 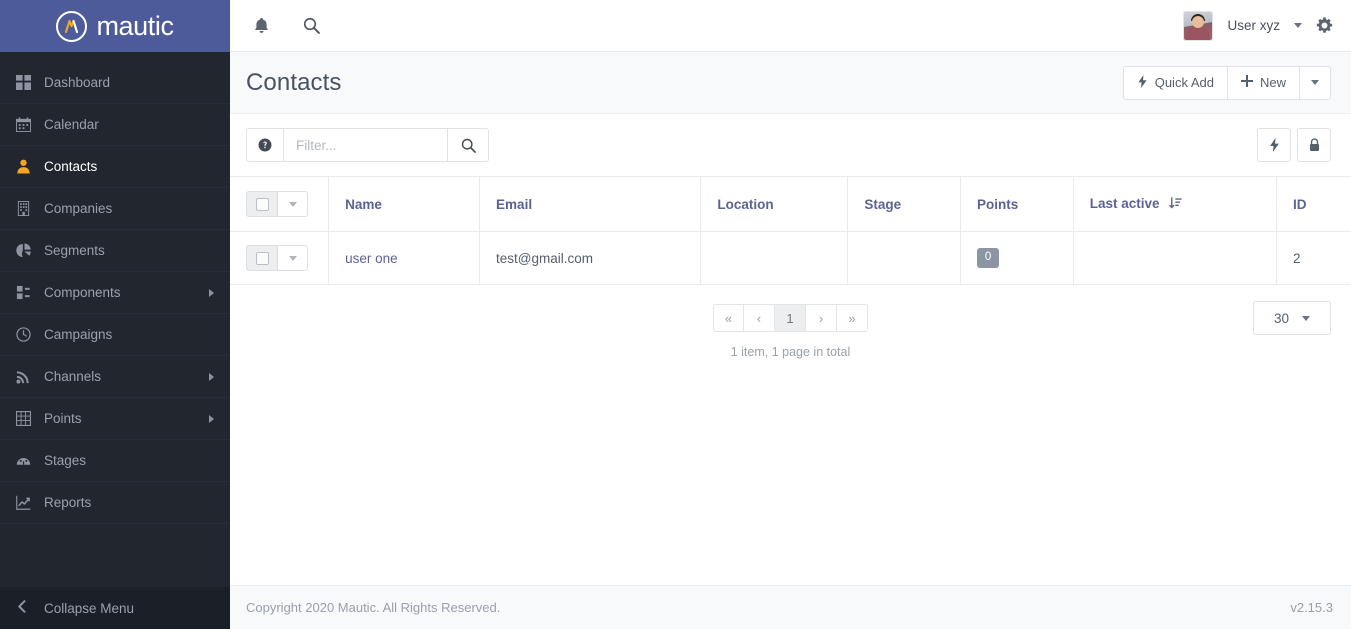 I want to click on row-select-cell, so click(x=279, y=258).